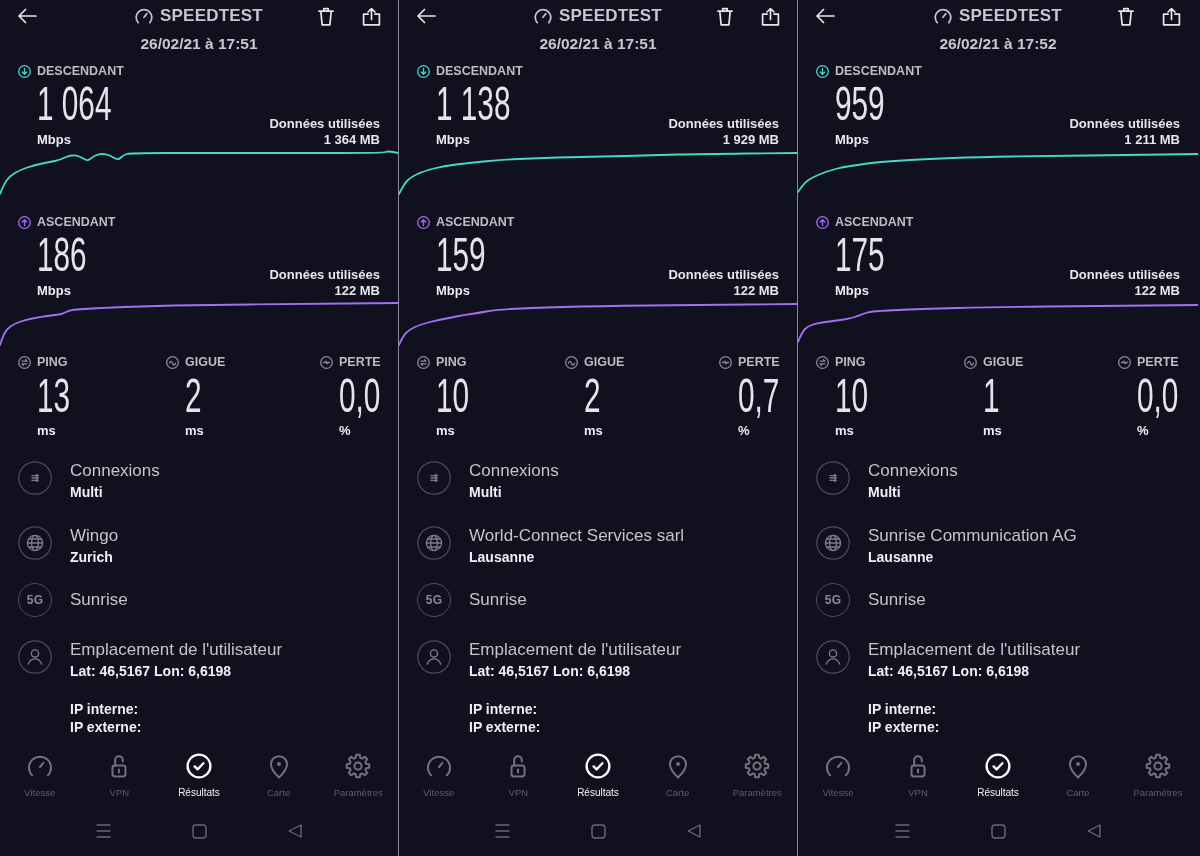 This screenshot has height=856, width=1200. I want to click on ip-address-label: IP externe:, so click(904, 727).